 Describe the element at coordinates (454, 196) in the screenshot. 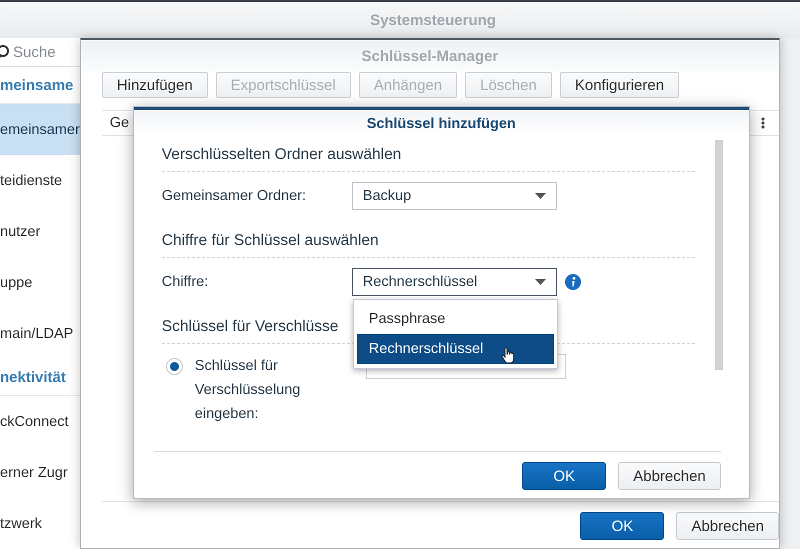

I see `dropdown-field: Backup` at that location.